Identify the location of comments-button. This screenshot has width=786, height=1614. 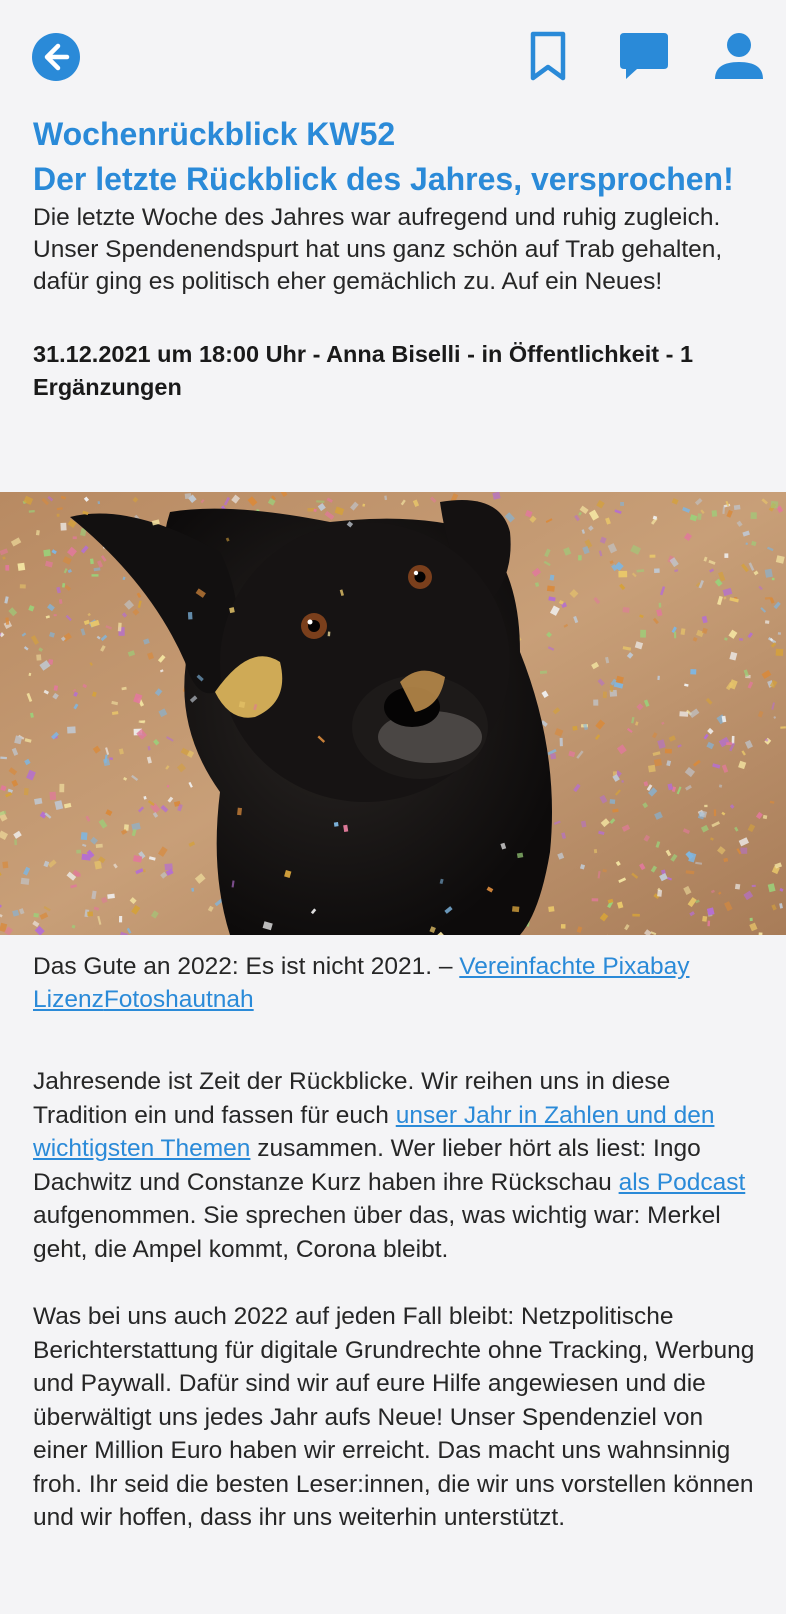
(644, 56).